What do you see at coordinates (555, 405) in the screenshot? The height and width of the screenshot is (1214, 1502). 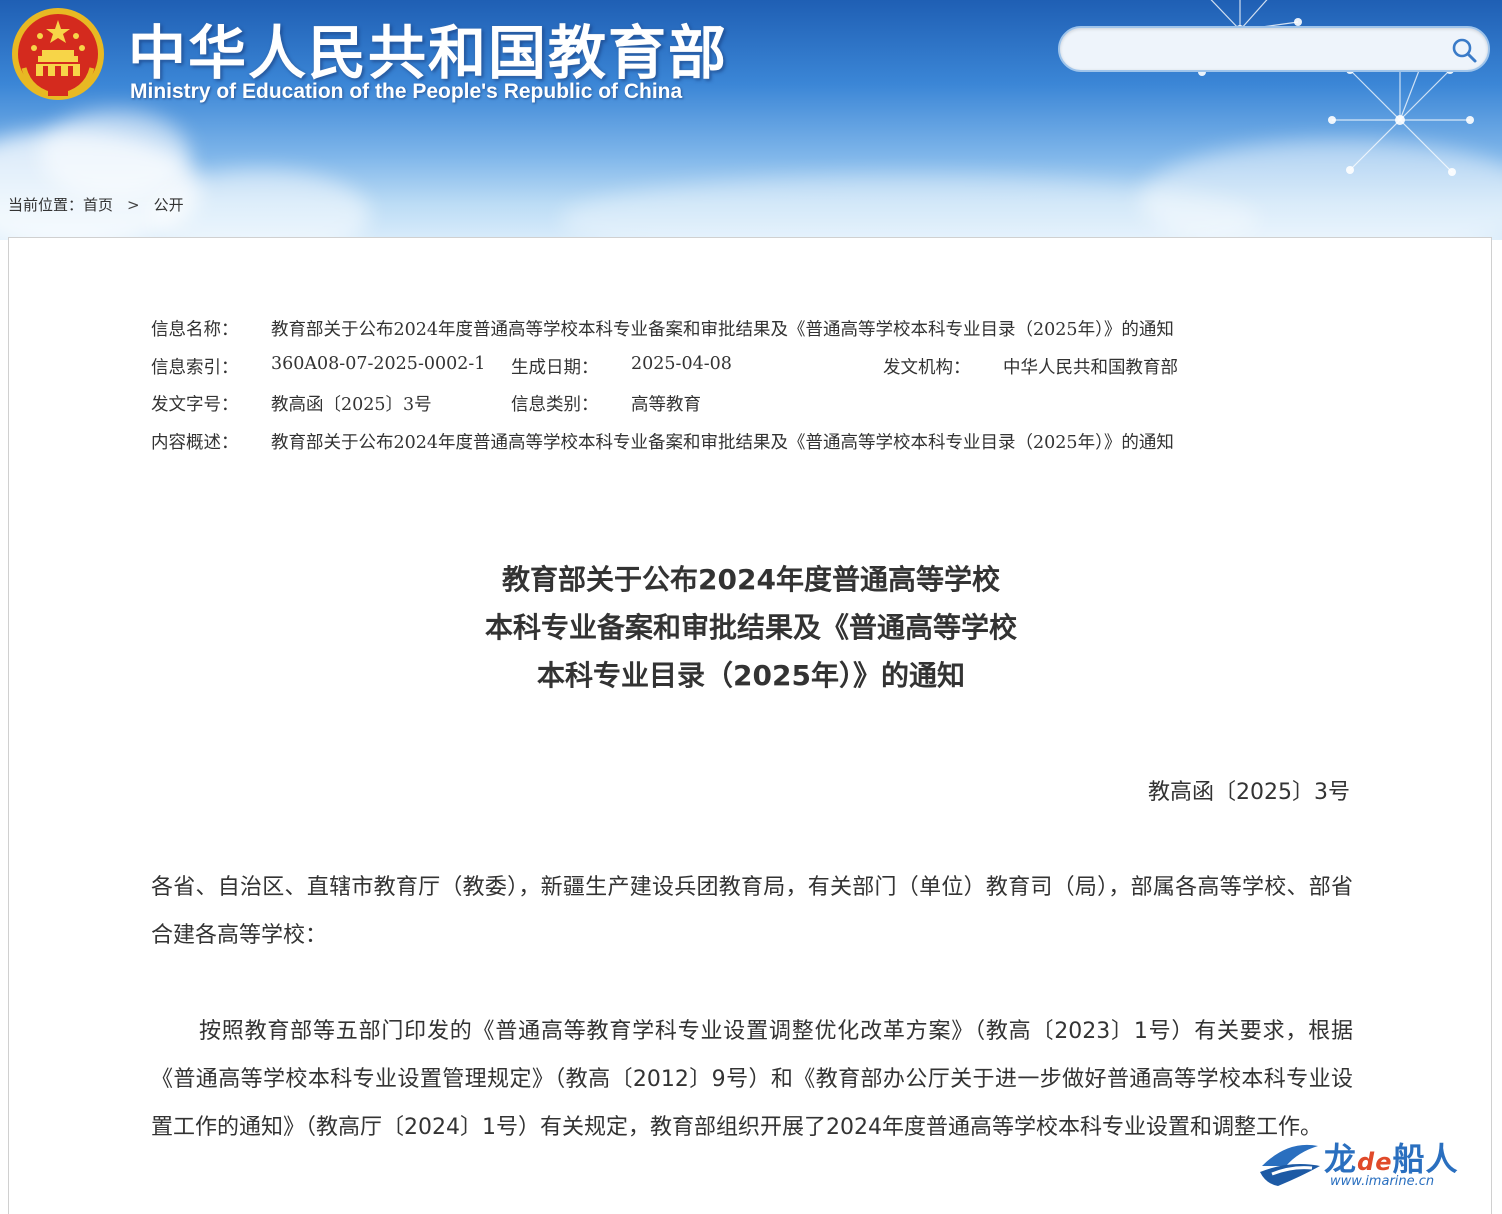 I see `meta-category-label: 信息类别：` at bounding box center [555, 405].